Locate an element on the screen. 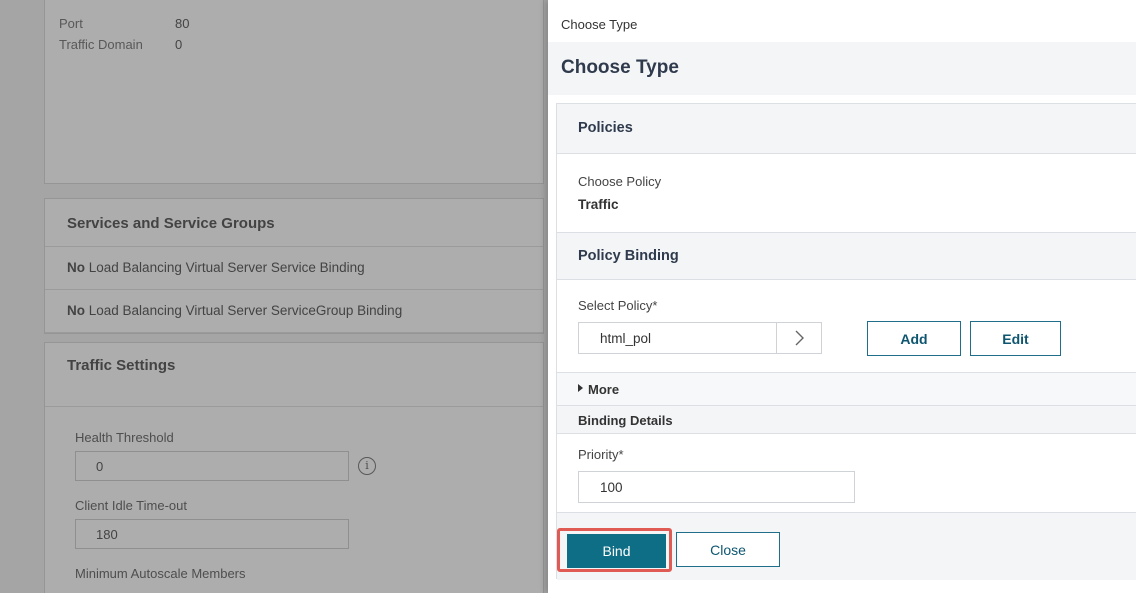  policy-picker-button is located at coordinates (798, 338).